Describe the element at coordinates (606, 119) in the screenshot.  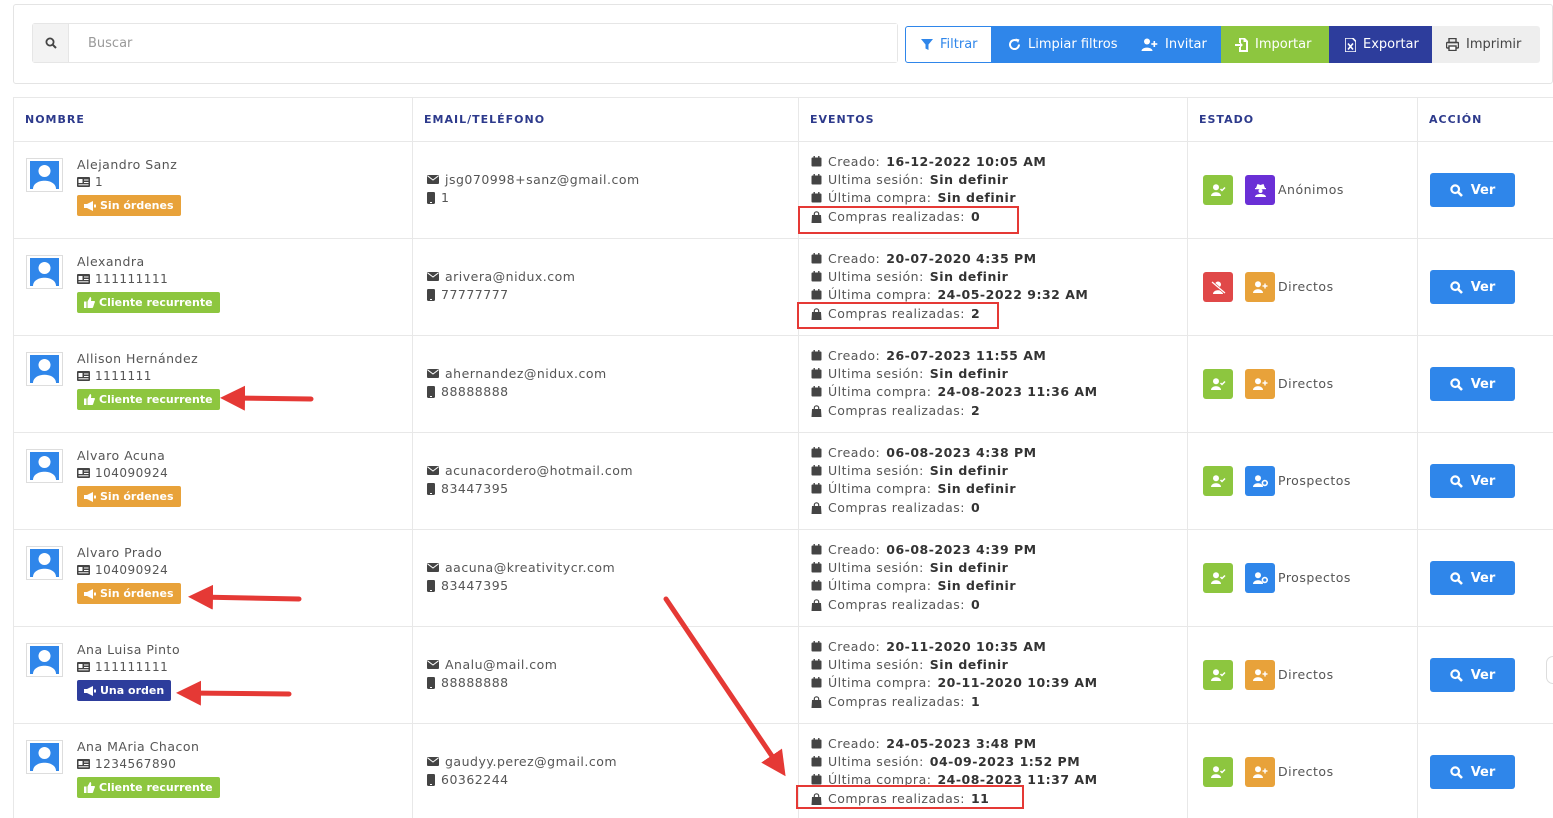
I see `column-header-contact: EMAIL/TELÉFONO` at that location.